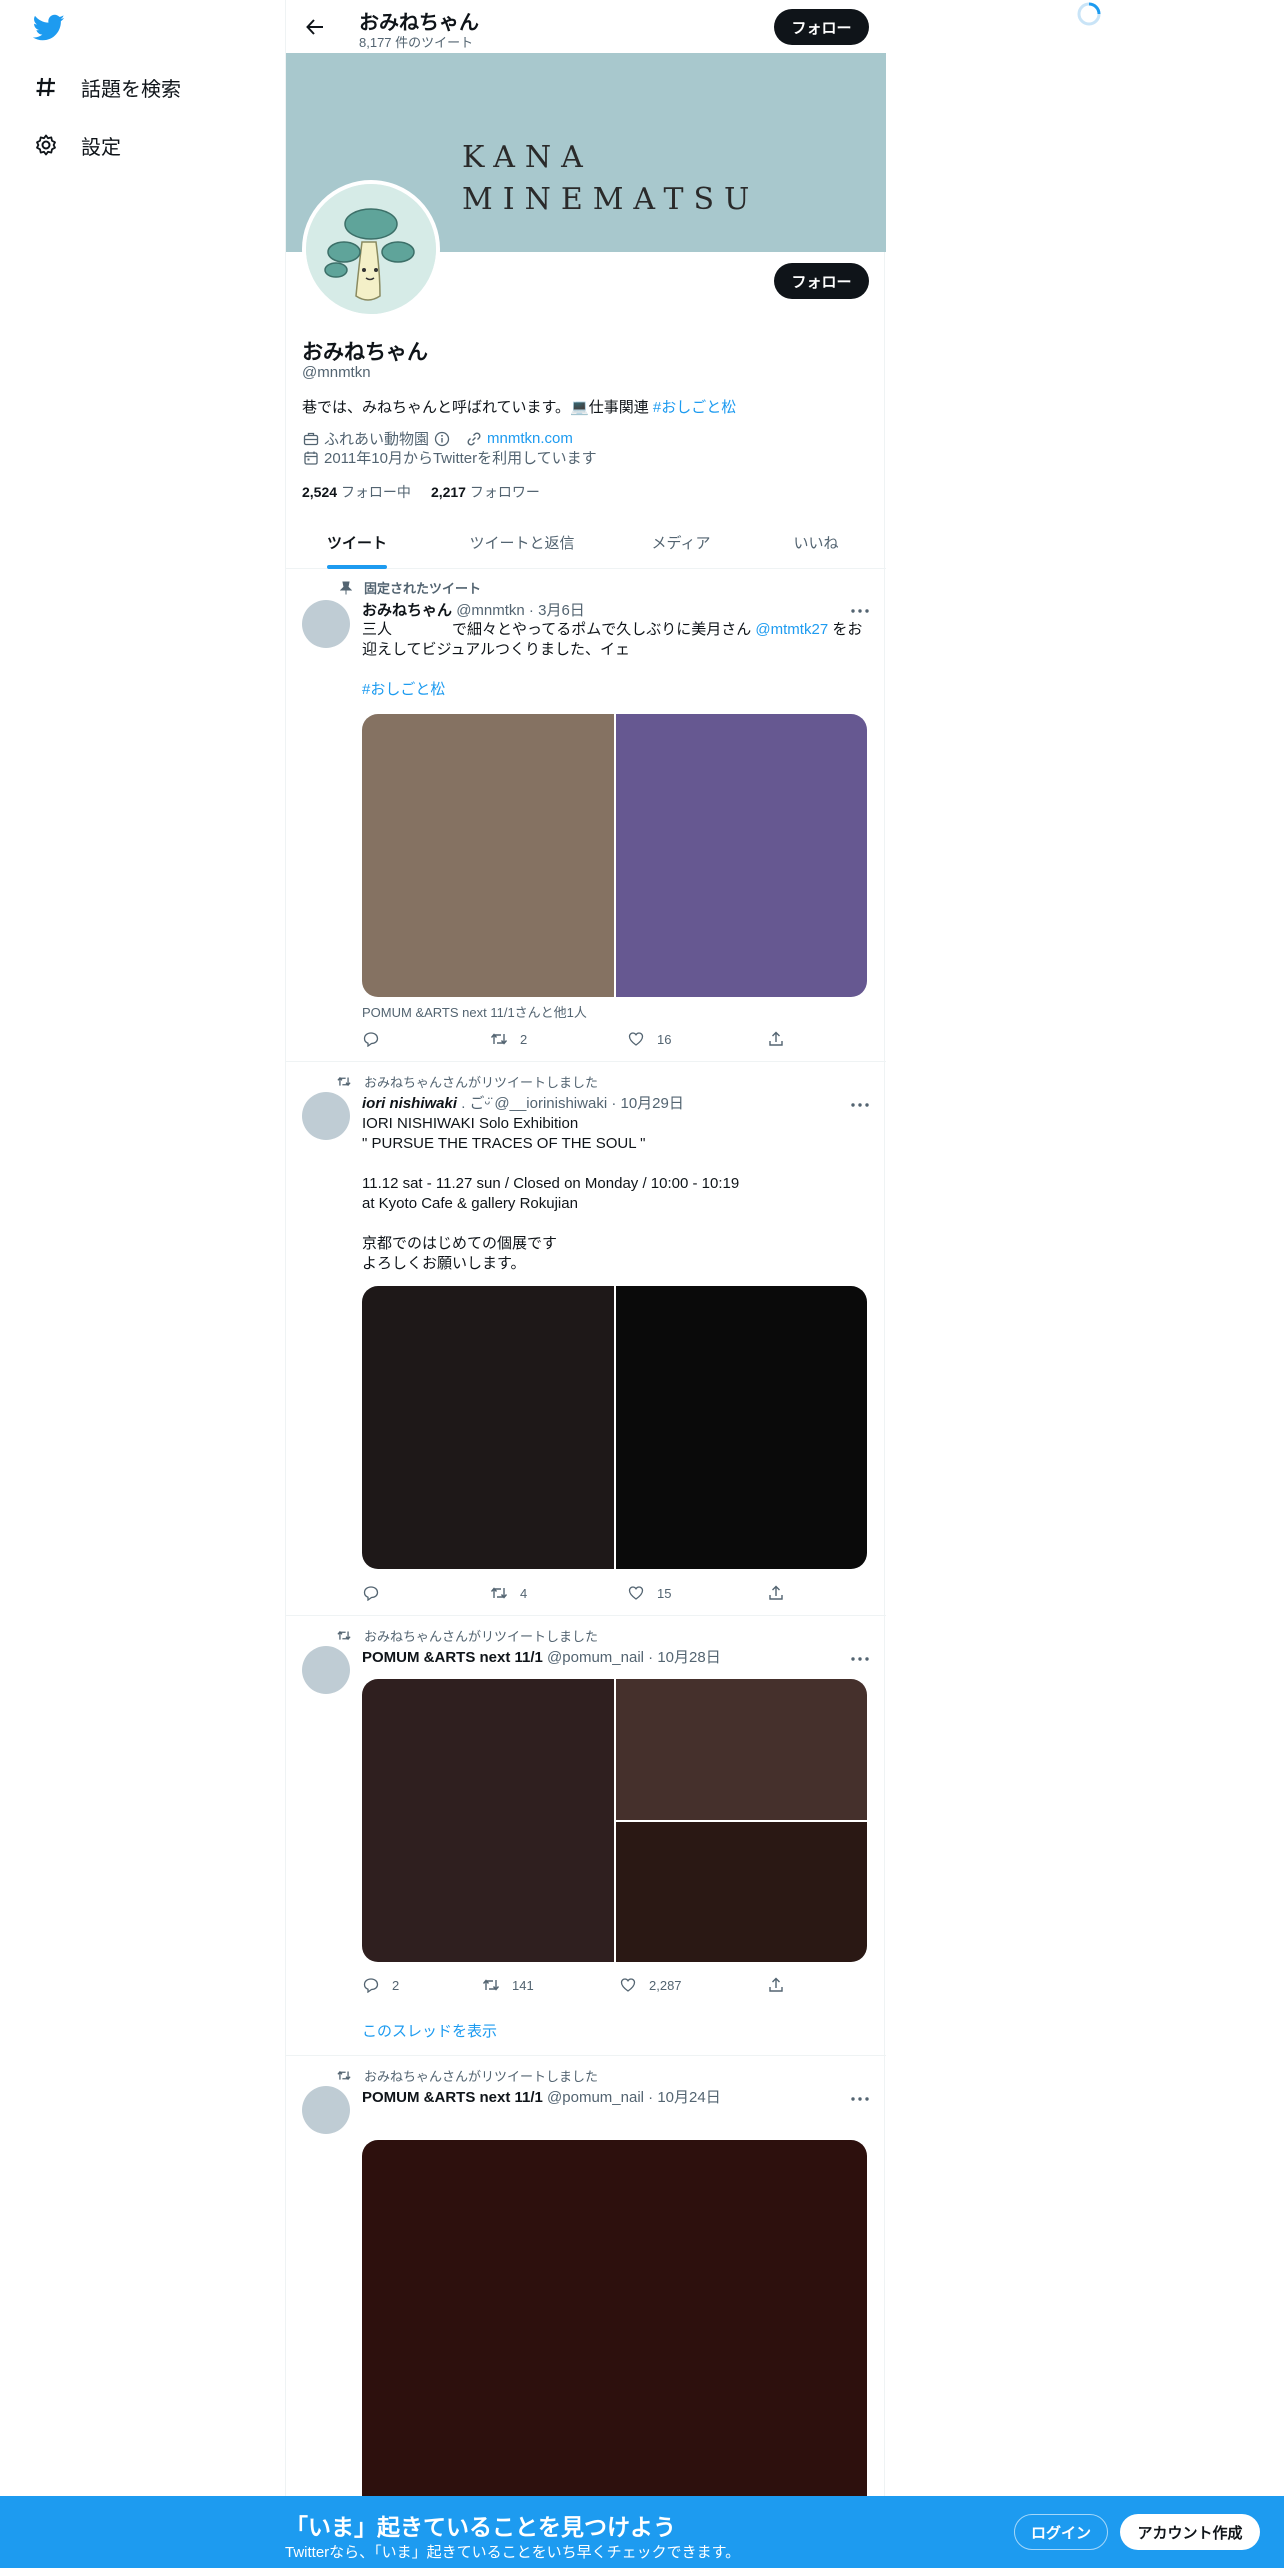  Describe the element at coordinates (480, 2527) in the screenshot. I see `signup-prompt-title: 「いま」起きていることを見つけよう` at that location.